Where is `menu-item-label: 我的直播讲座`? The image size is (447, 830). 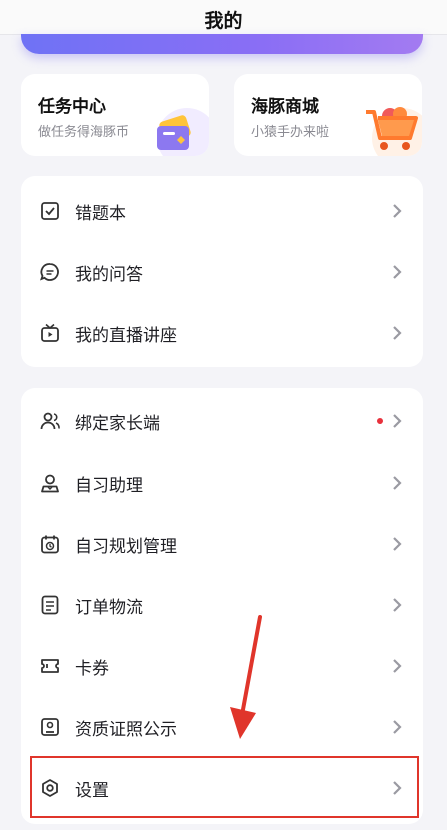 menu-item-label: 我的直播讲座 is located at coordinates (126, 336).